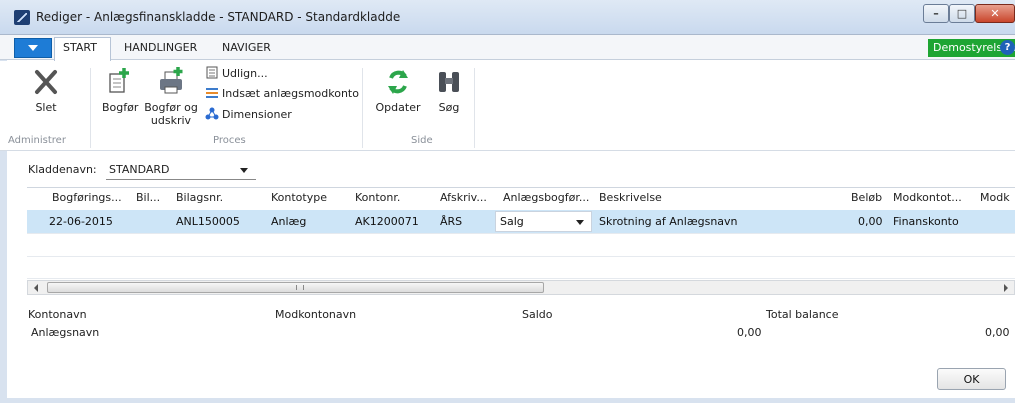 This screenshot has width=1015, height=403. Describe the element at coordinates (229, 140) in the screenshot. I see `group-label-proces: Proces` at that location.